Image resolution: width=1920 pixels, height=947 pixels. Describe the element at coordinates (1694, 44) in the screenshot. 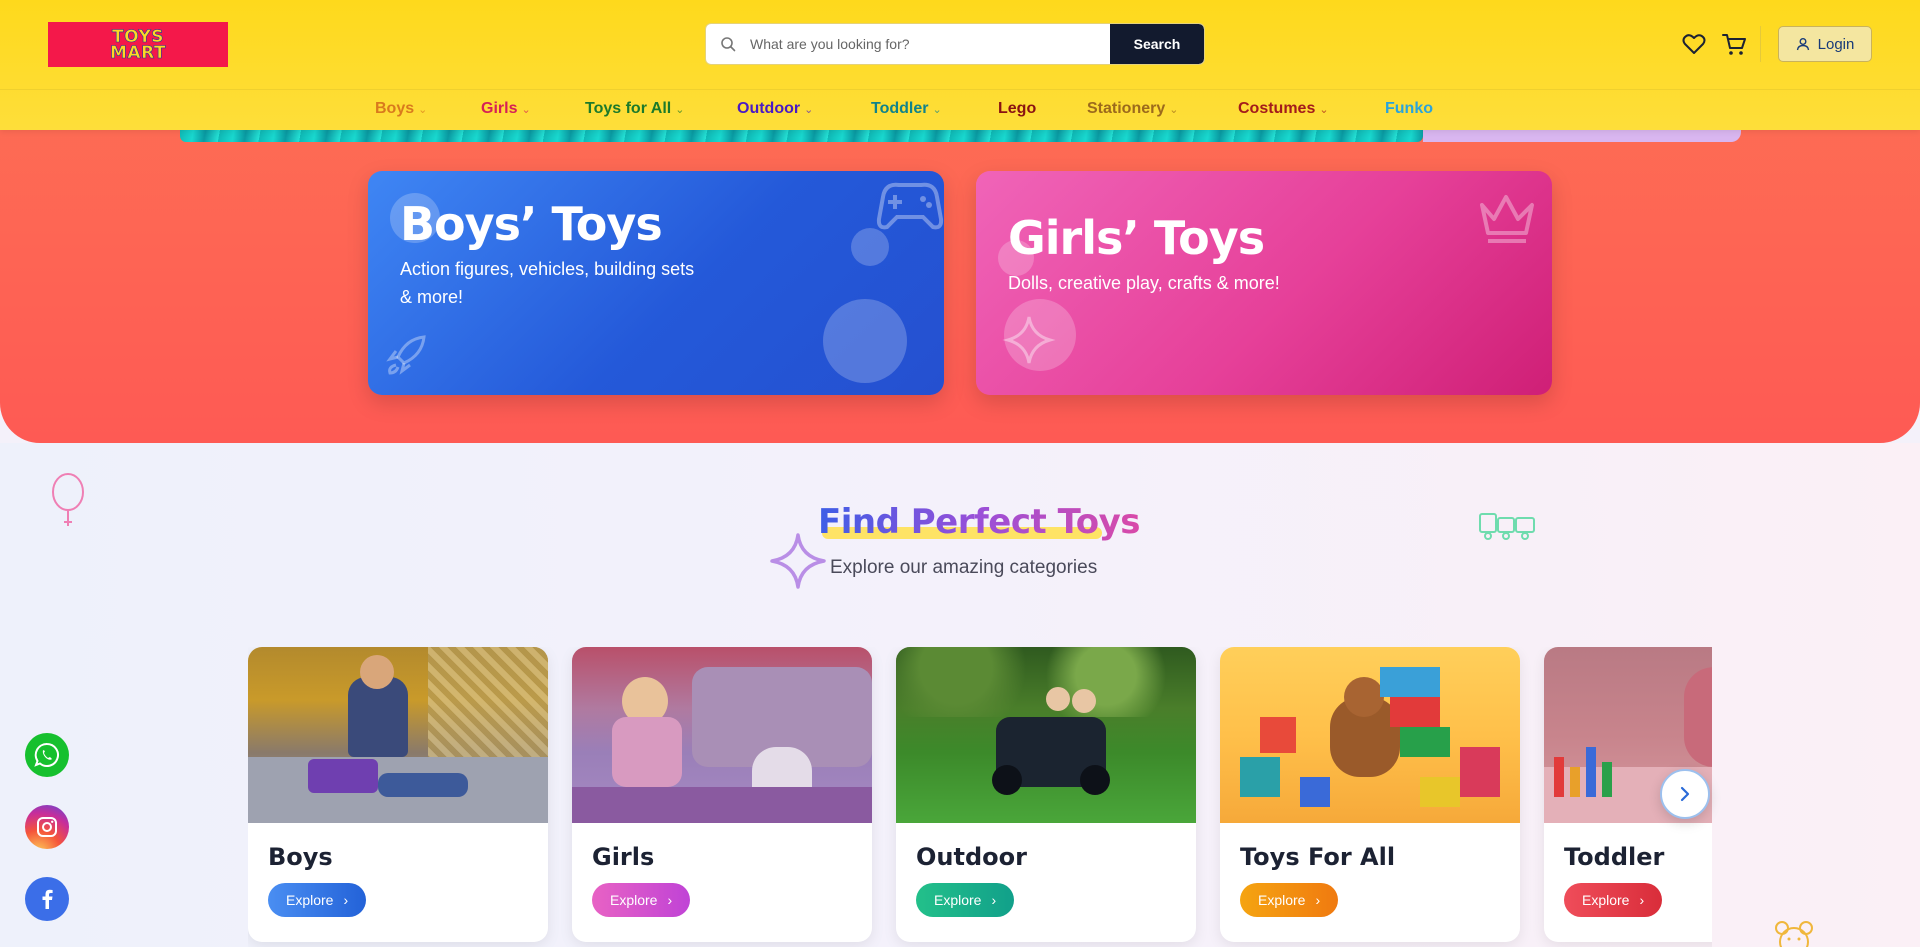

I see `wishlist-heart-icon` at that location.